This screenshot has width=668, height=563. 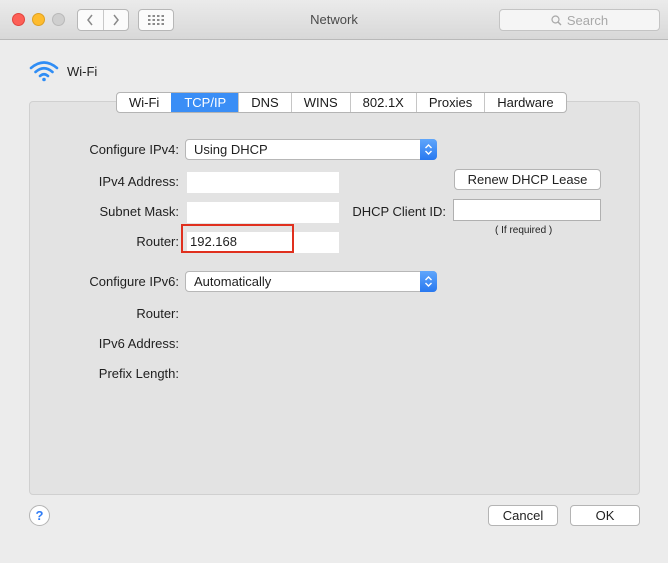 I want to click on wifi-icon, so click(x=44, y=71).